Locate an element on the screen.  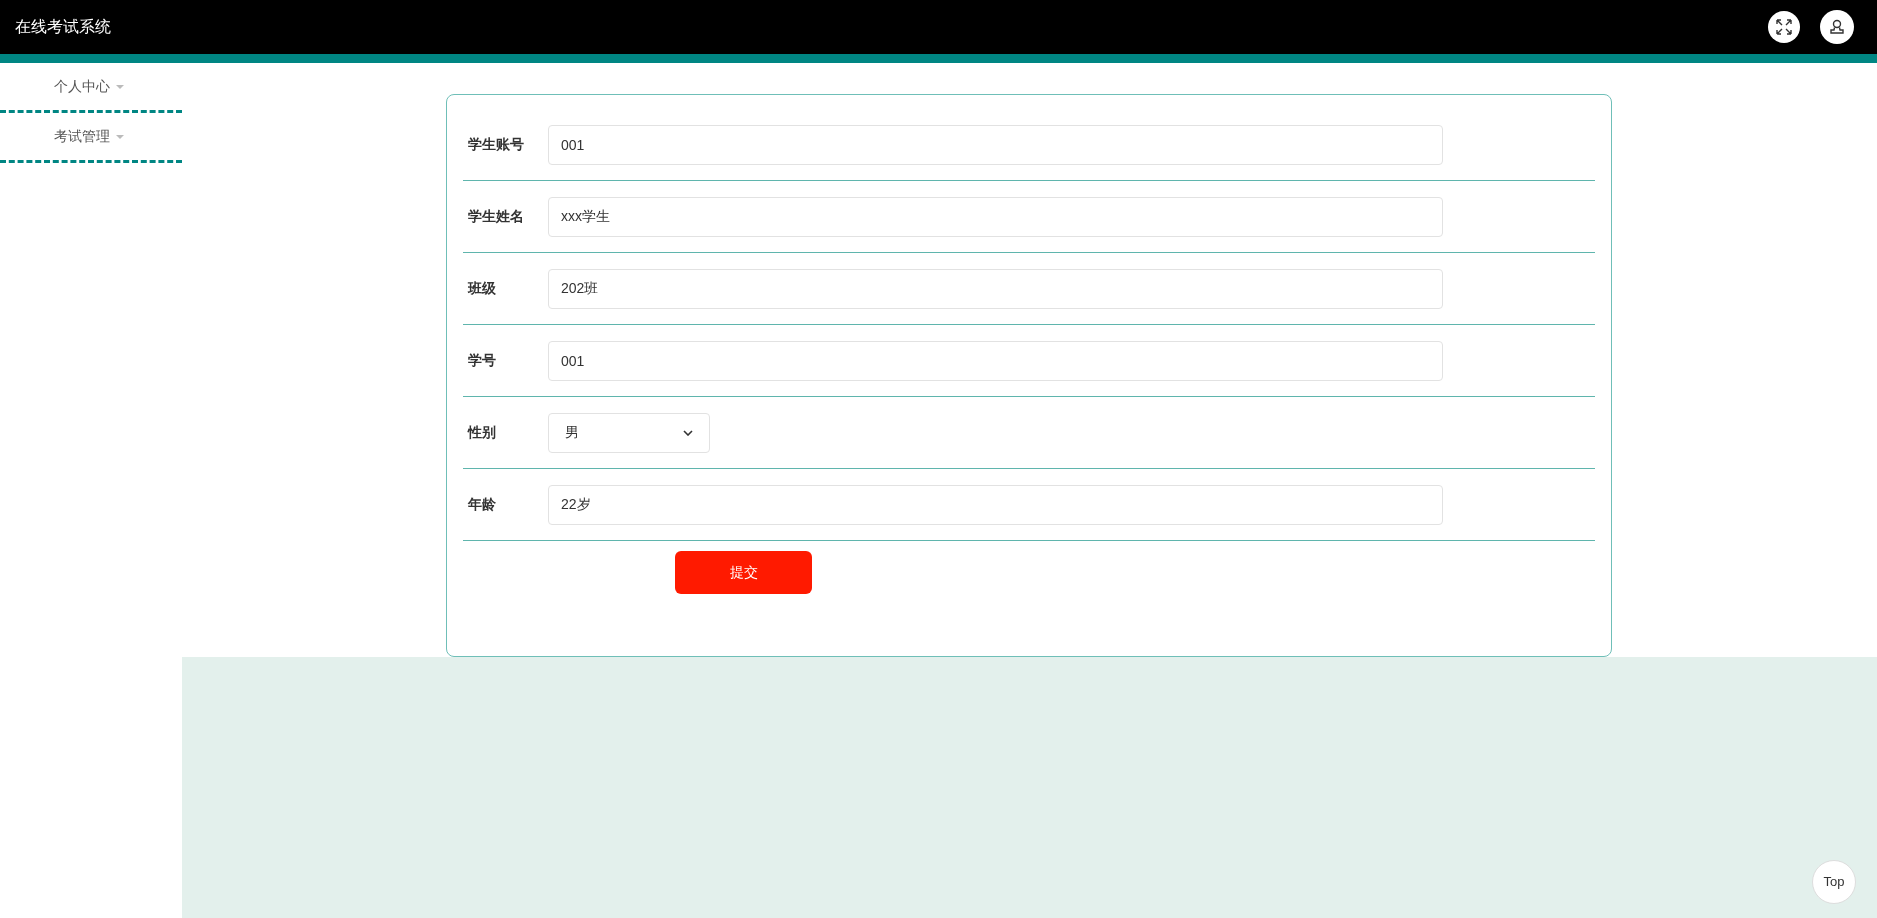
field-label: 学生姓名 is located at coordinates (496, 216).